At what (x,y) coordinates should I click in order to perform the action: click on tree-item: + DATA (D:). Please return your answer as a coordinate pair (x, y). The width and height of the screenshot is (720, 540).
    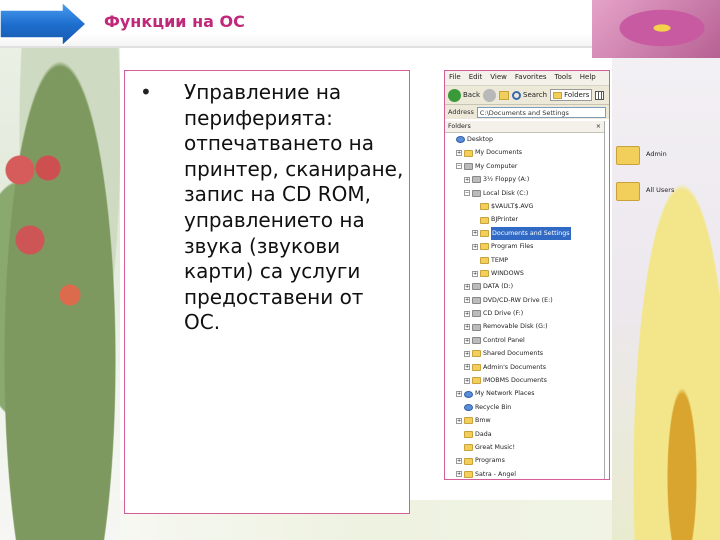
    Looking at the image, I should click on (524, 286).